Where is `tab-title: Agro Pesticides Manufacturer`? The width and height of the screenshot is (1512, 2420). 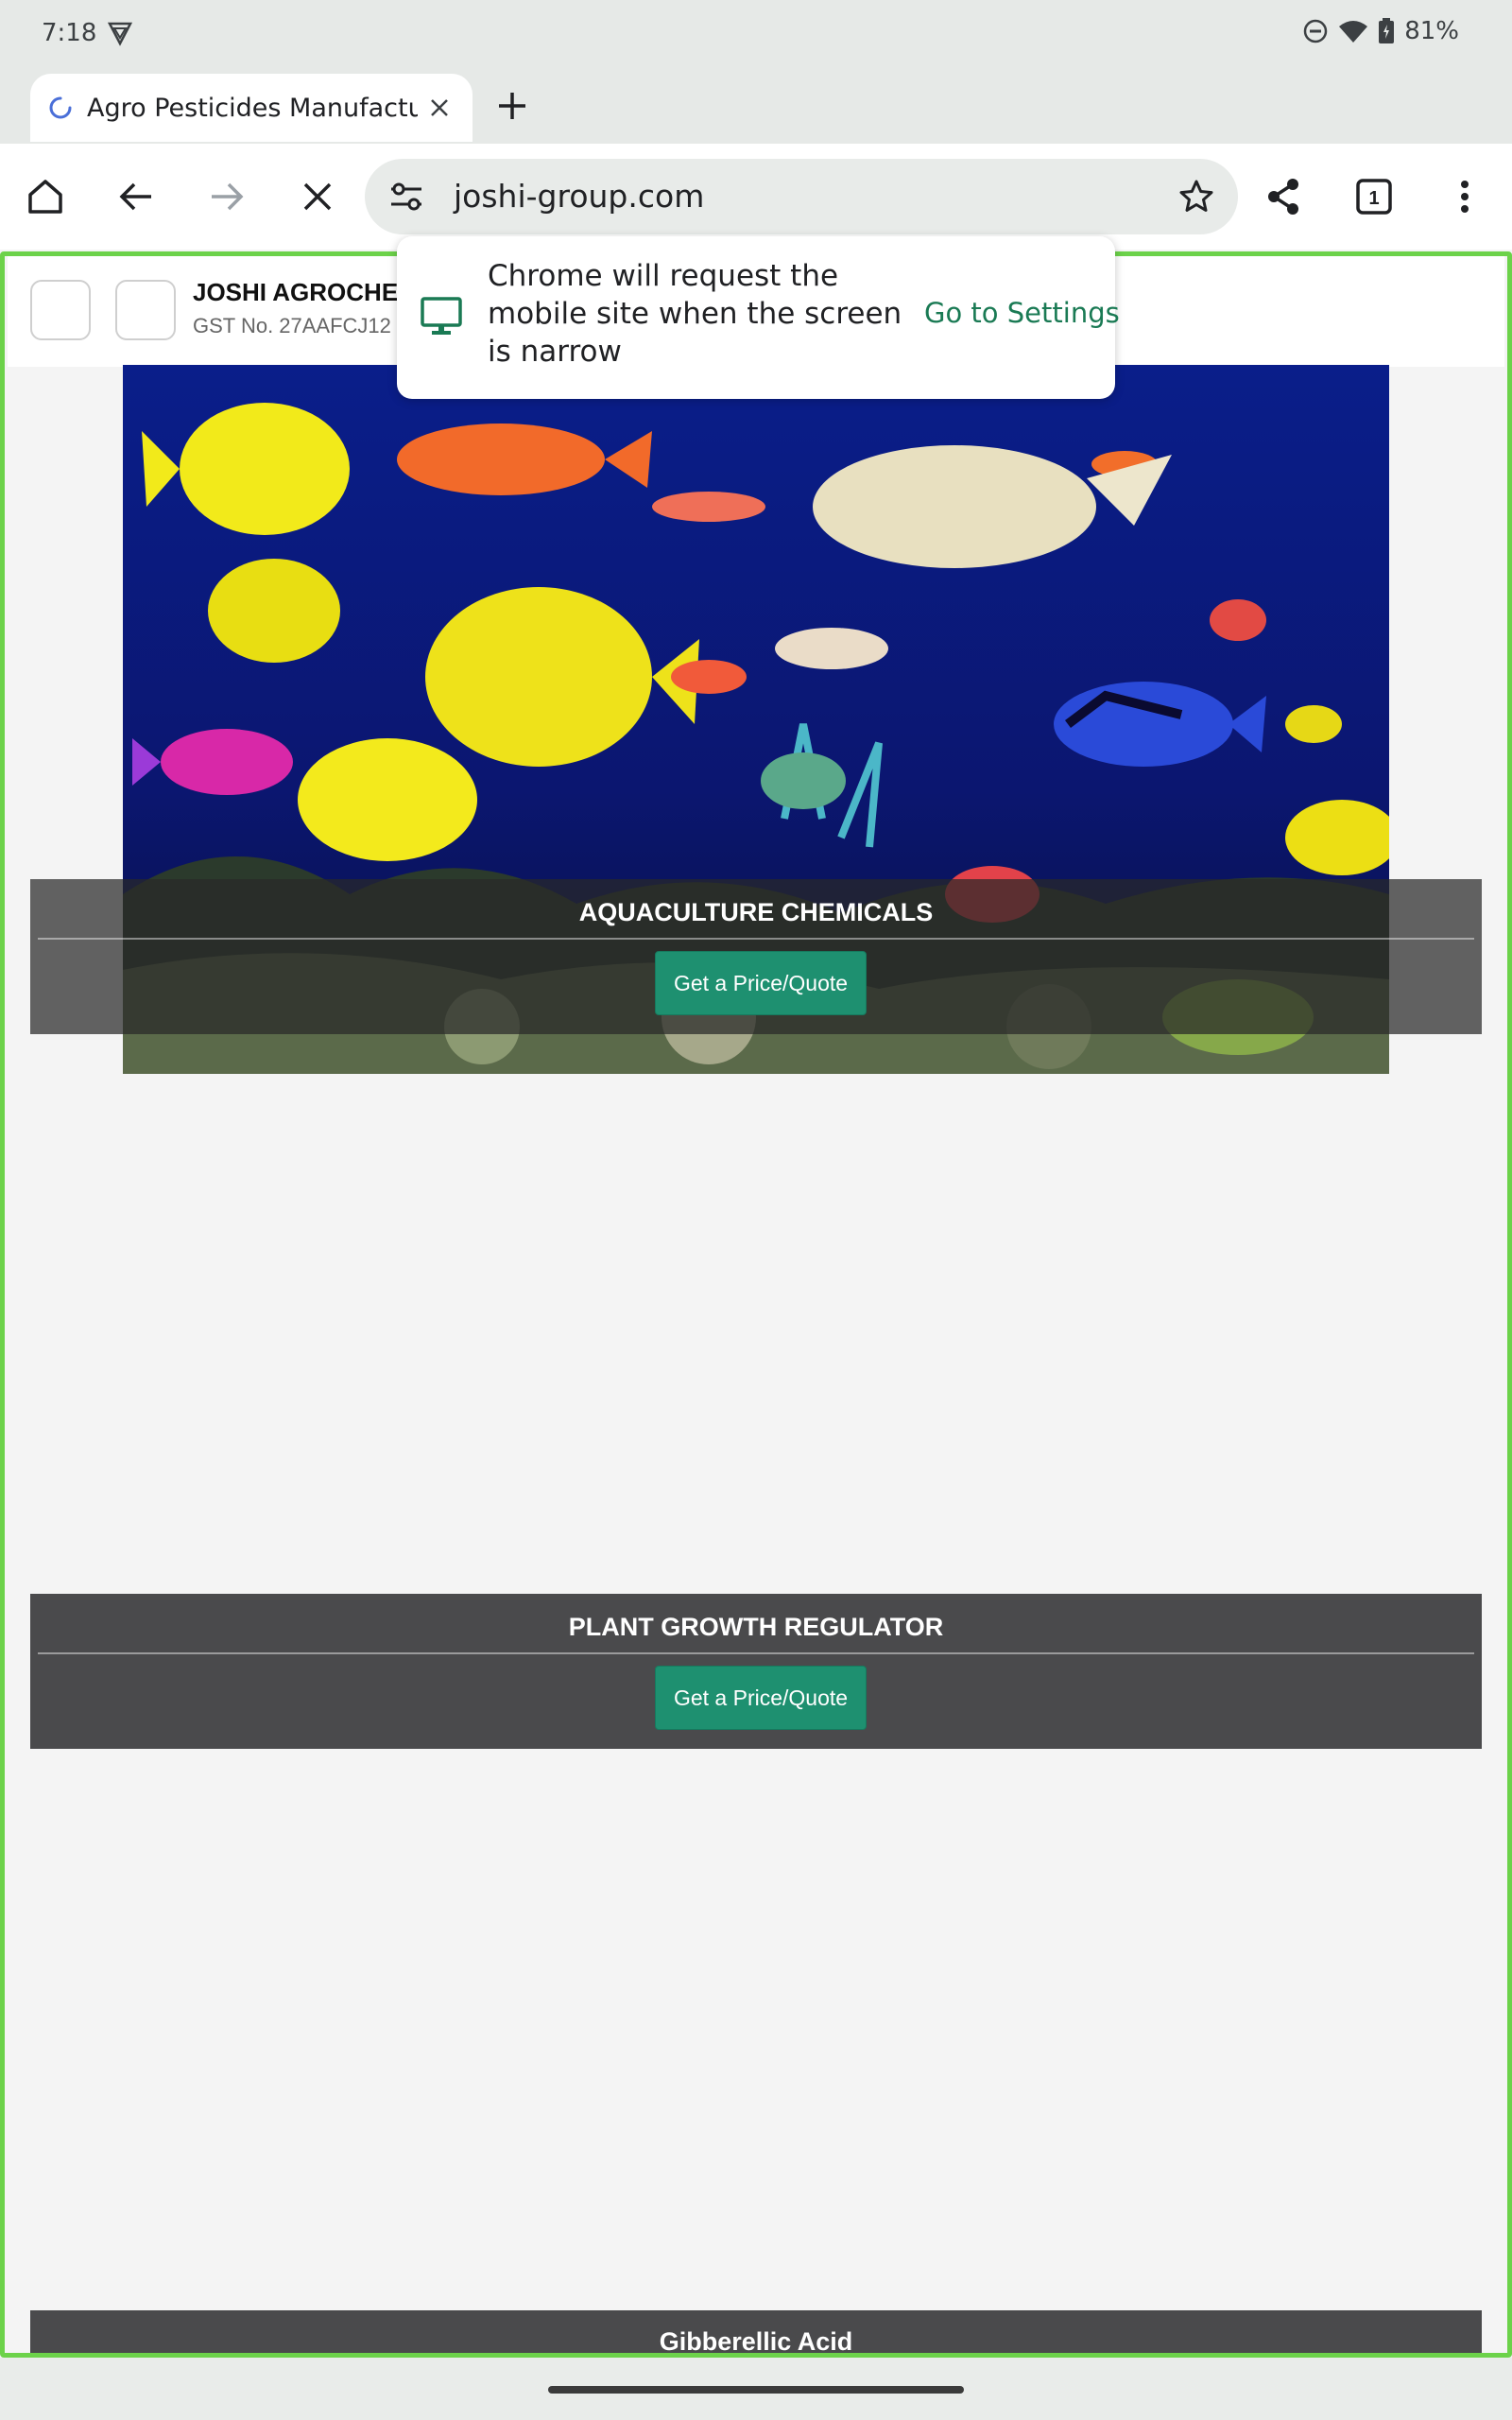
tab-title: Agro Pesticides Manufacturer is located at coordinates (252, 108).